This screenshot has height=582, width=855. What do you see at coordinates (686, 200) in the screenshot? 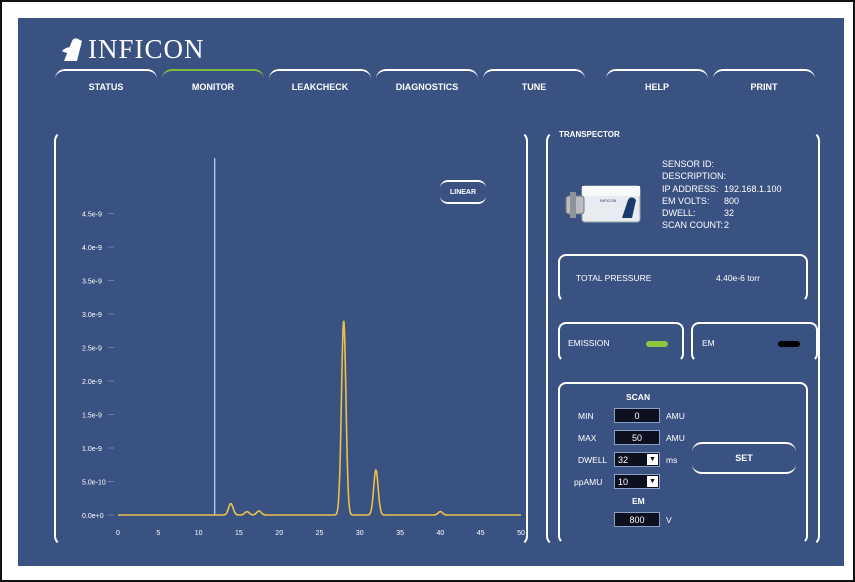
I see `info-key: EM VOLTS:` at bounding box center [686, 200].